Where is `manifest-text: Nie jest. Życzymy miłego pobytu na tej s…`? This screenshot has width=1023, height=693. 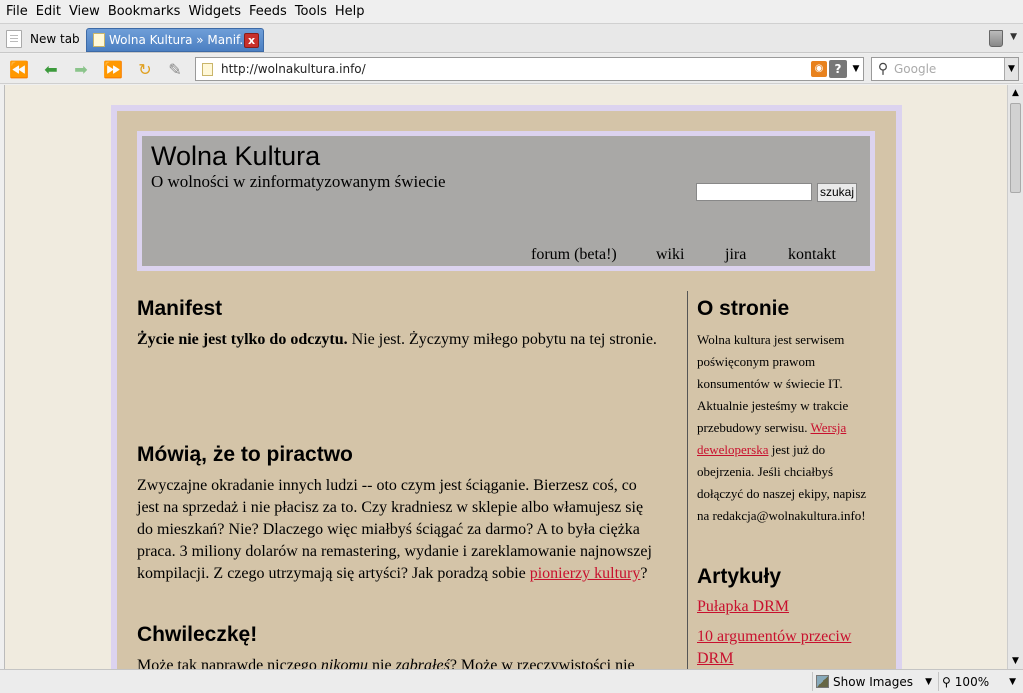
manifest-text: Nie jest. Życzymy miłego pobytu na tej s… is located at coordinates (502, 339).